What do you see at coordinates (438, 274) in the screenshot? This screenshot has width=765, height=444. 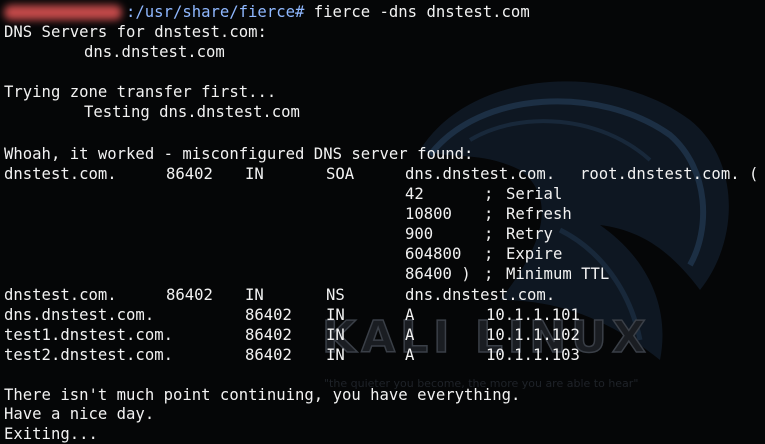 I see `soa-field-value: 86400 )` at bounding box center [438, 274].